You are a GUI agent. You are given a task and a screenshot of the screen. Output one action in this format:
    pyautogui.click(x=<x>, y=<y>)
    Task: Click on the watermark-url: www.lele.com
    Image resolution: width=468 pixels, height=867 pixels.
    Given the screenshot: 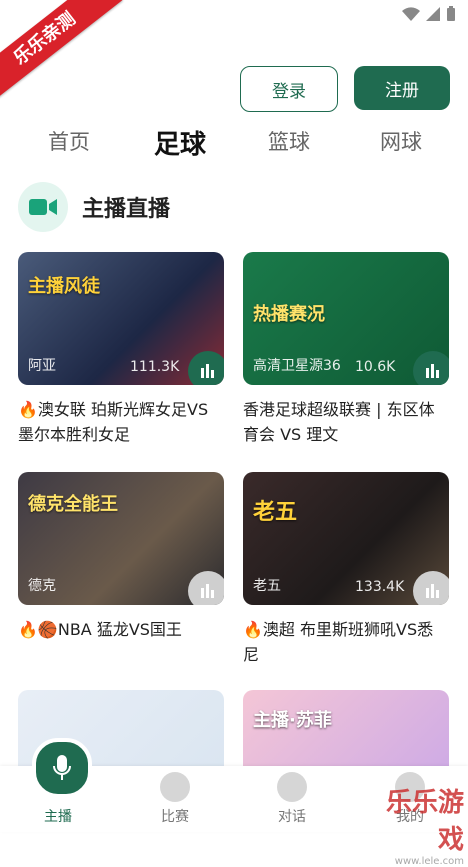 What is the action you would take?
    pyautogui.click(x=429, y=861)
    